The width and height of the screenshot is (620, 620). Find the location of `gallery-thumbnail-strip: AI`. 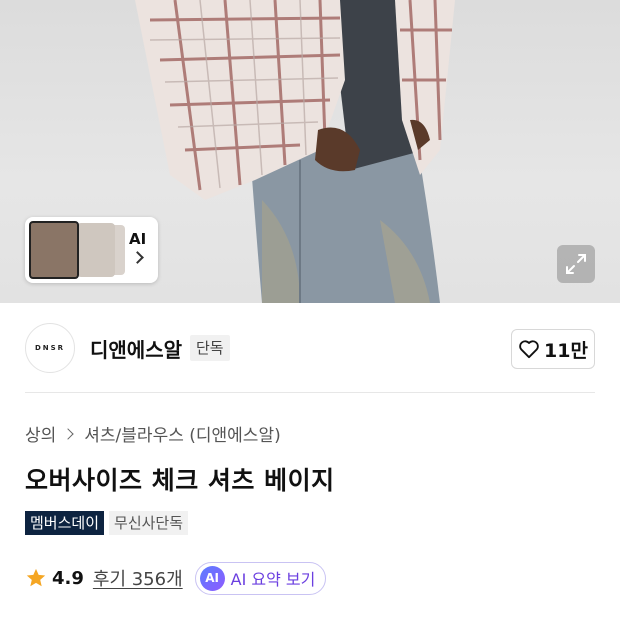

gallery-thumbnail-strip: AI is located at coordinates (91, 250).